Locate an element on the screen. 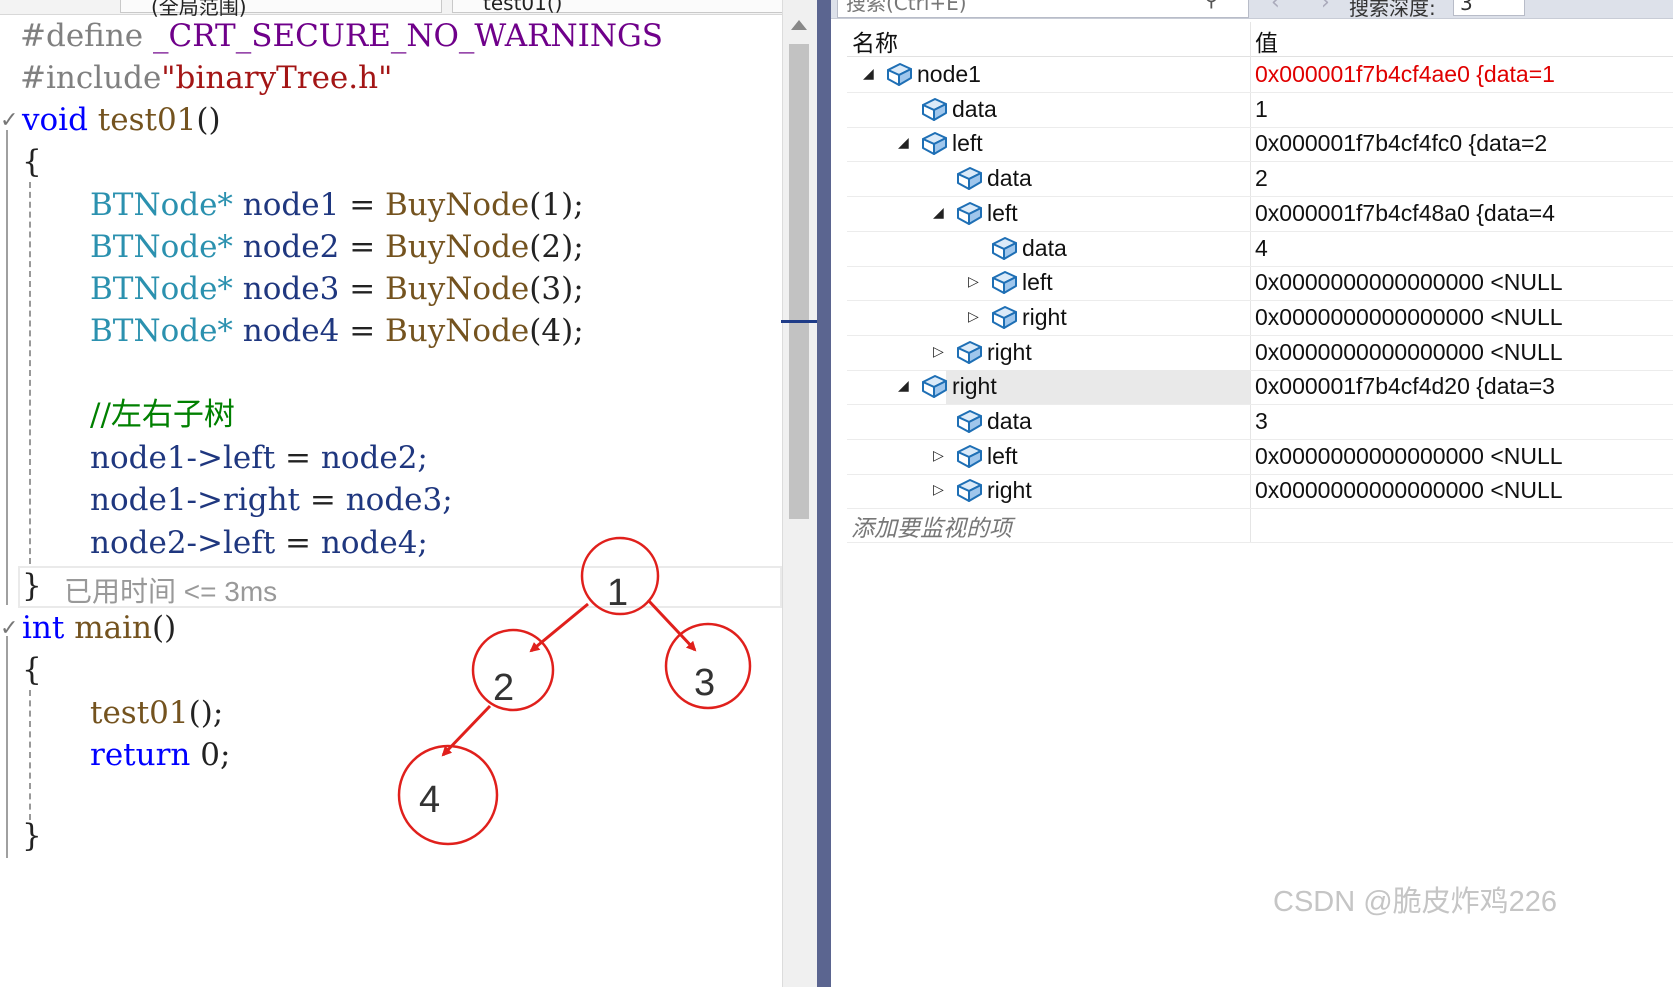 The width and height of the screenshot is (1673, 987). watch-item-value: 3 is located at coordinates (1261, 421).